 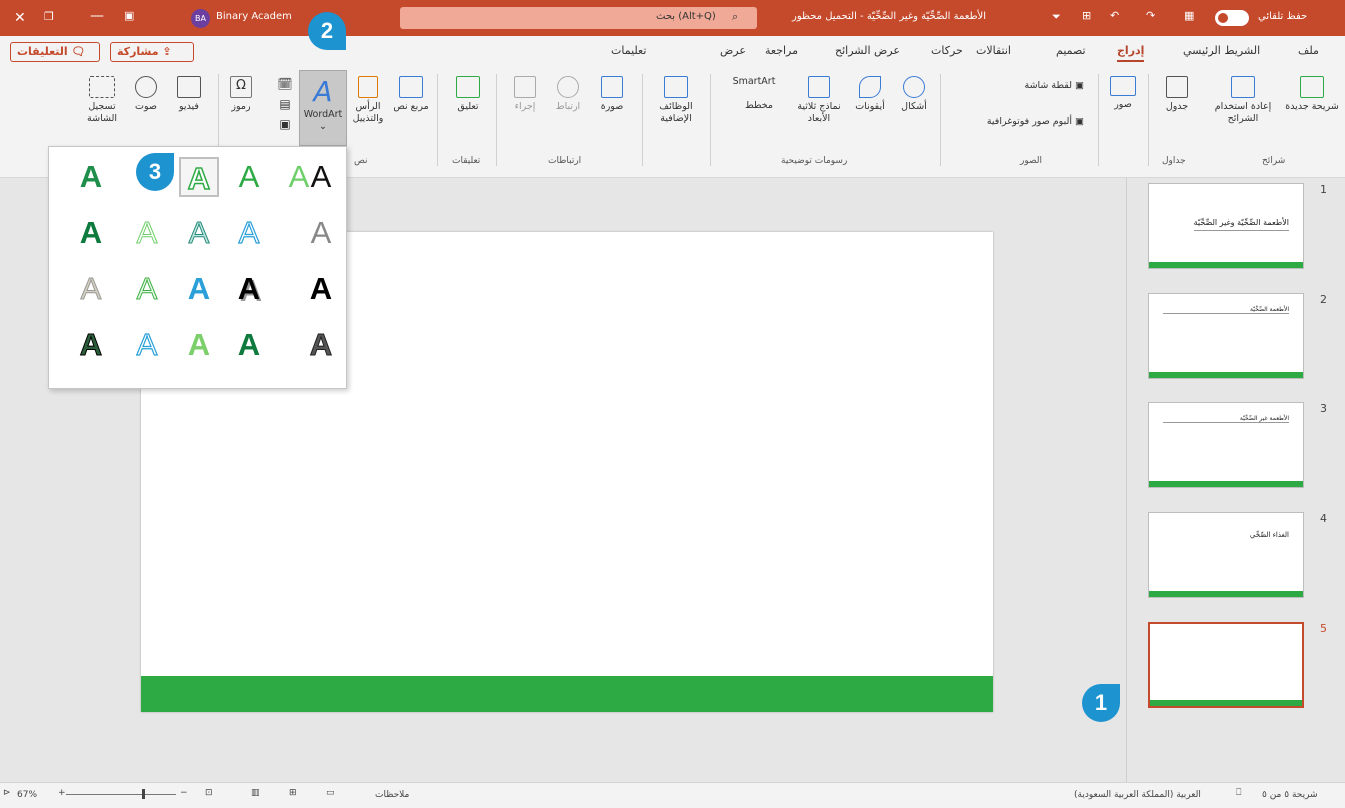 I want to click on autosave-toggle, so click(x=1232, y=18).